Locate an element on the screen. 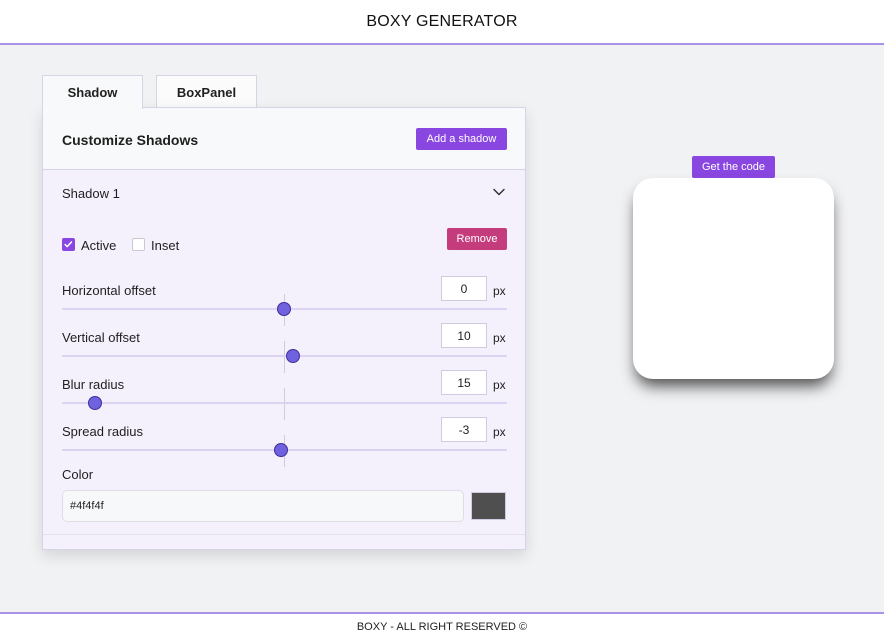 The width and height of the screenshot is (884, 640). vertical-offset-slider-thumb is located at coordinates (293, 356).